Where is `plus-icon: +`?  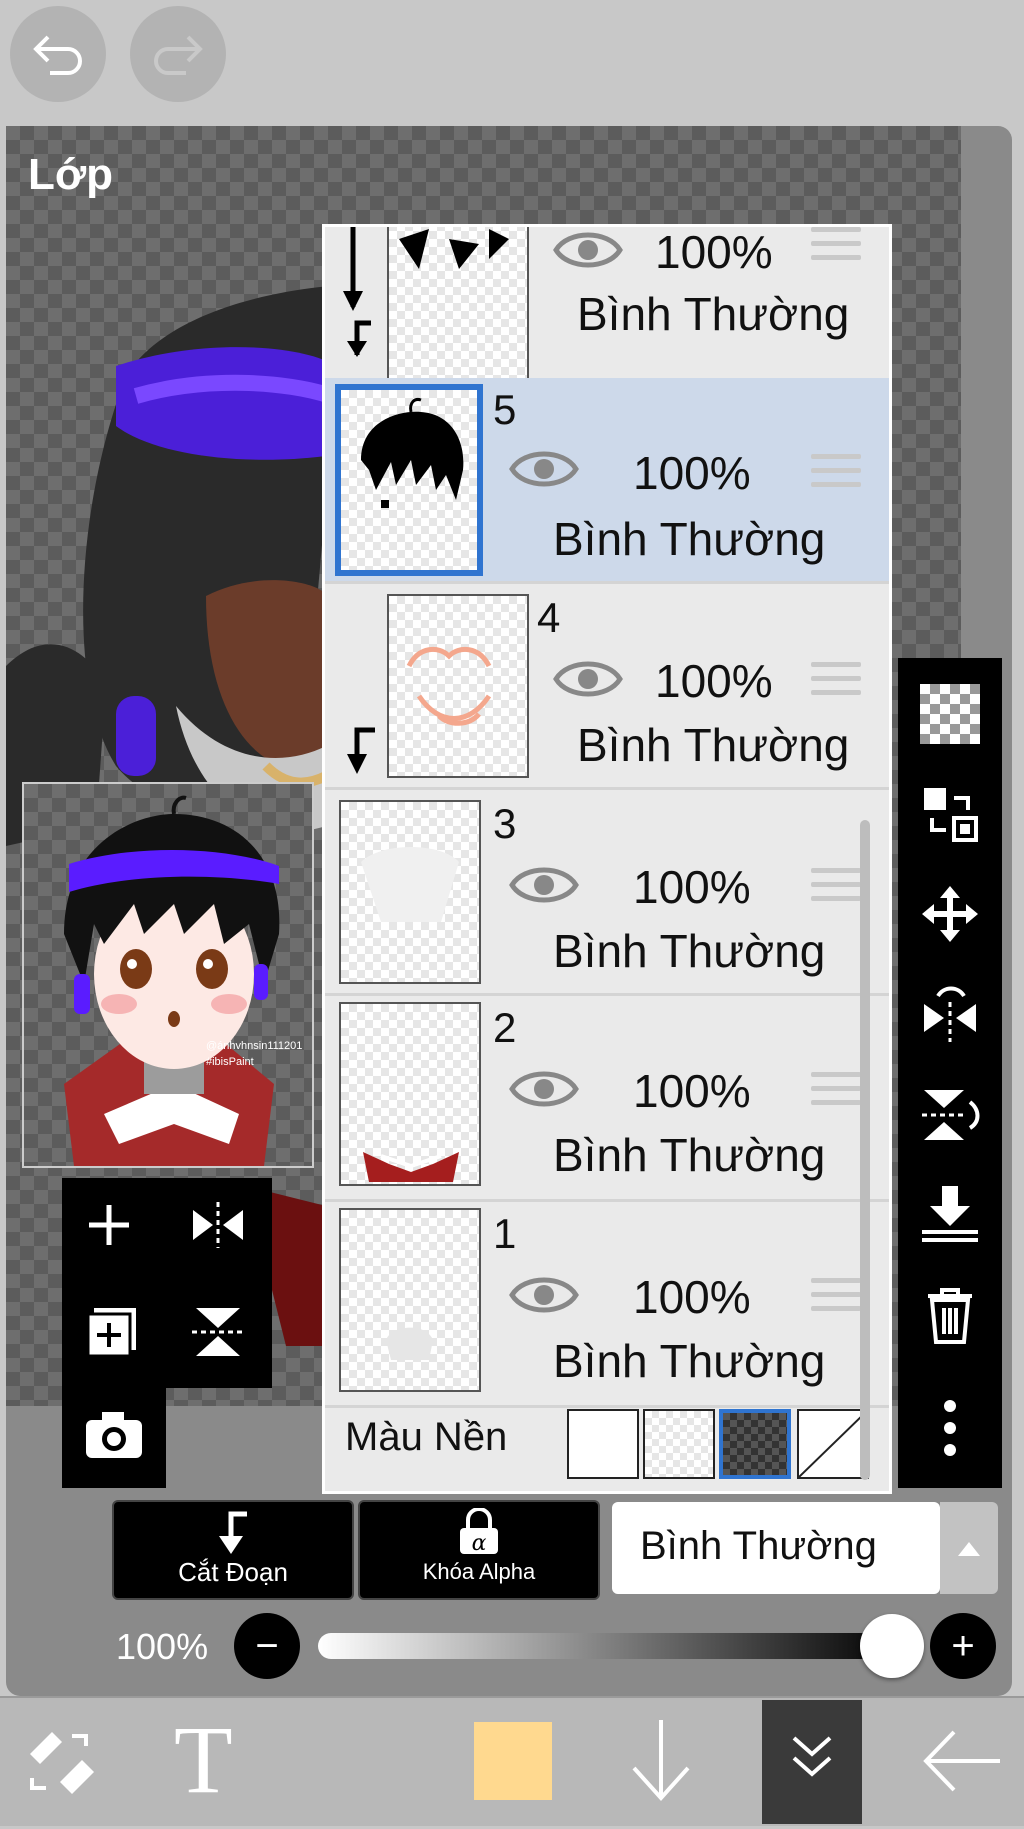 plus-icon: + is located at coordinates (963, 1645).